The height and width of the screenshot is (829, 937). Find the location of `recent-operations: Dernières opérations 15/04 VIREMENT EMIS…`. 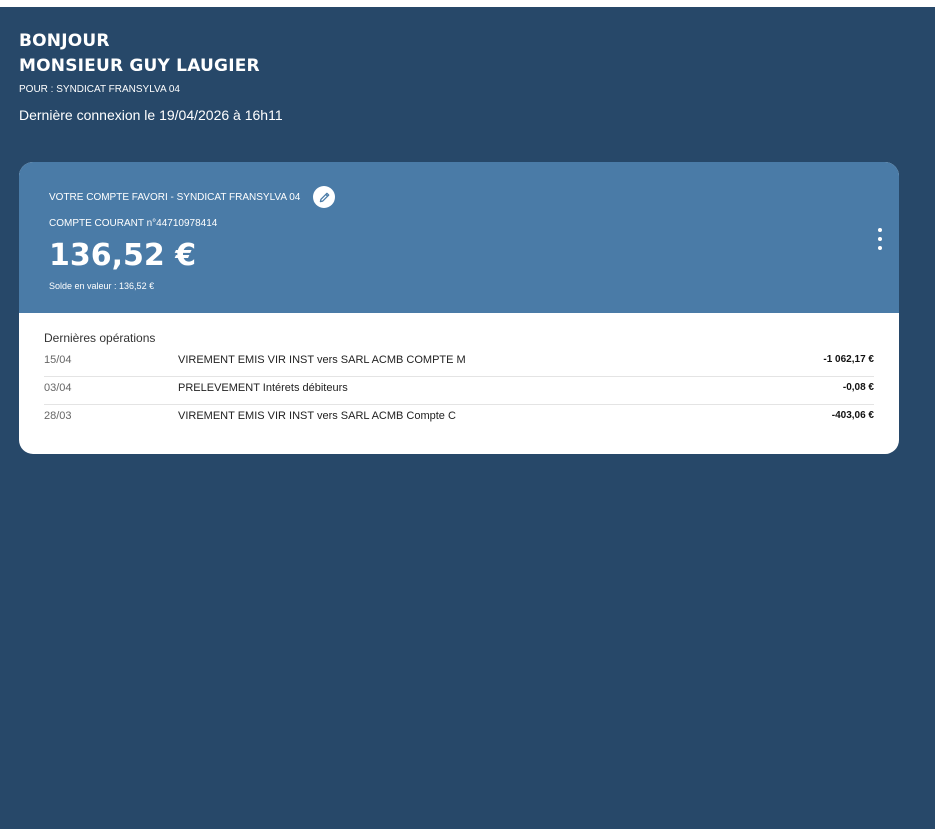

recent-operations: Dernières opérations 15/04 VIREMENT EMIS… is located at coordinates (459, 381).